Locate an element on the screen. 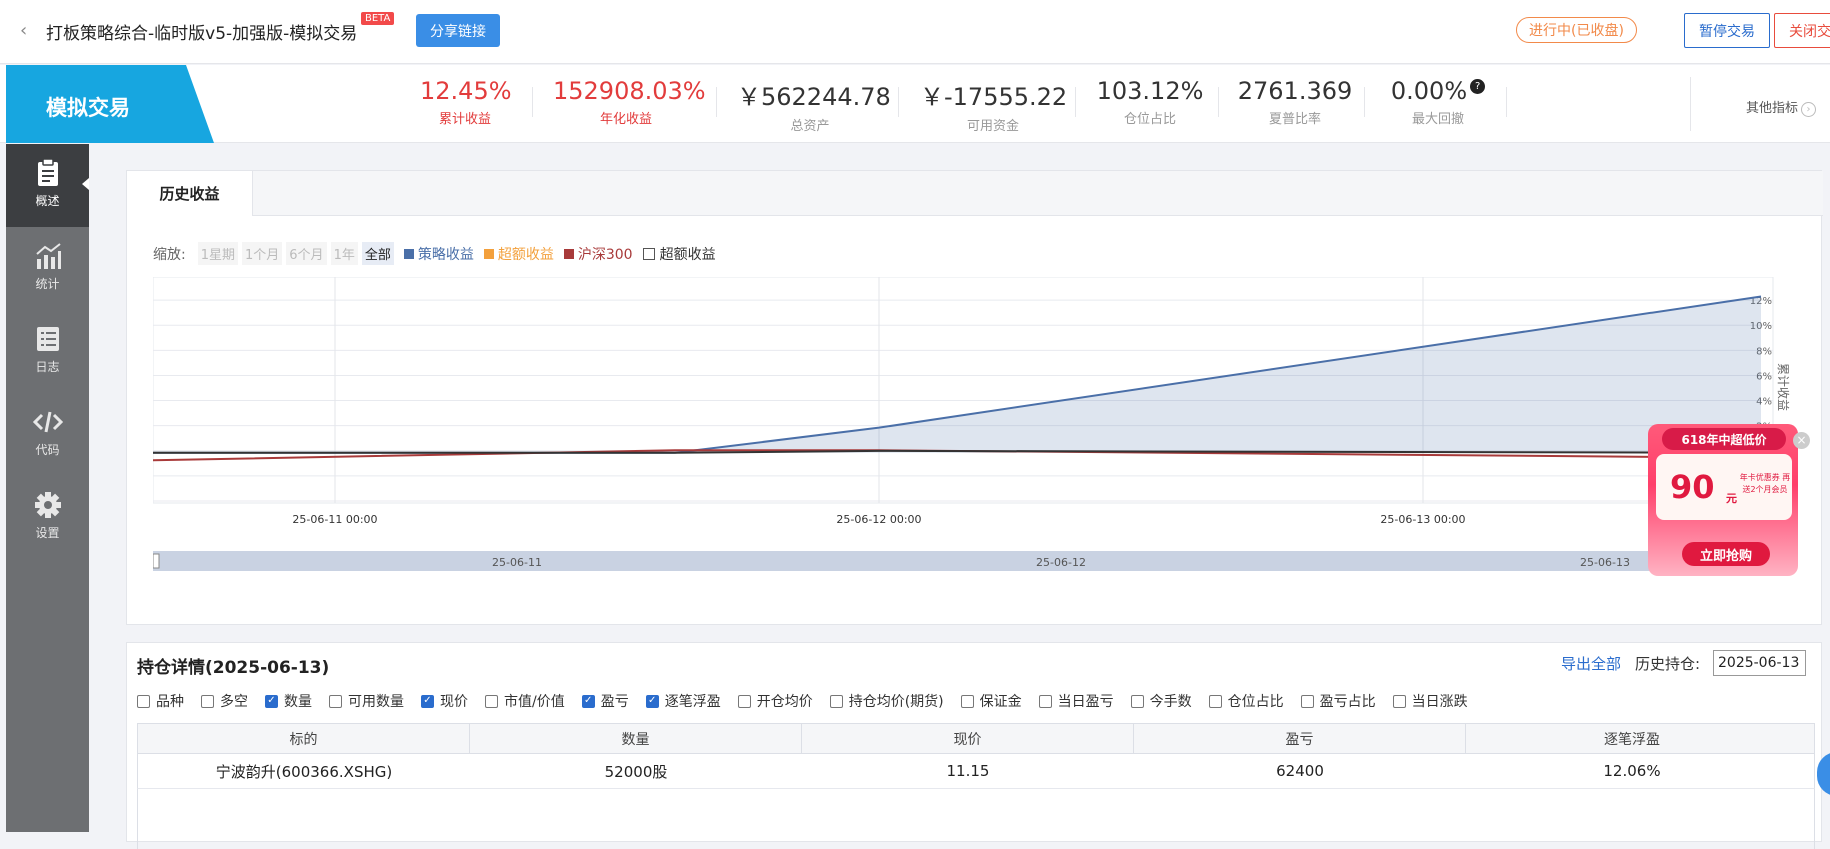 The width and height of the screenshot is (1830, 849). column-option: ✓ 现价 is located at coordinates (444, 701).